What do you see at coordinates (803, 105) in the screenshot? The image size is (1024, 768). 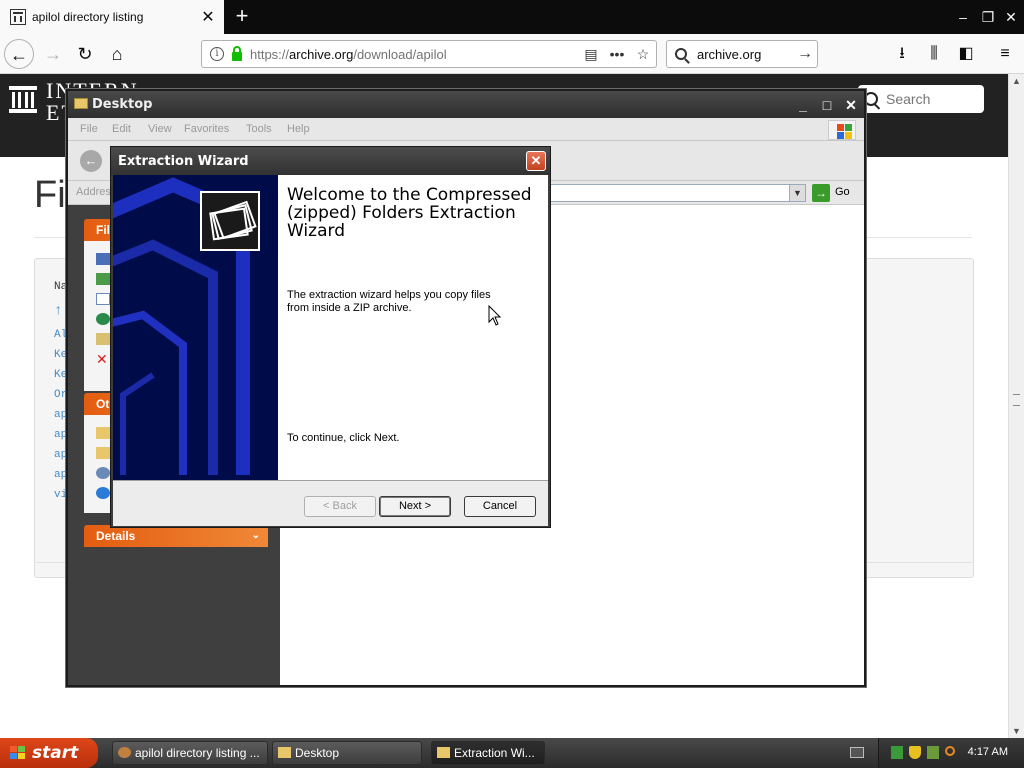 I see `explorer-minimize-button: _` at bounding box center [803, 105].